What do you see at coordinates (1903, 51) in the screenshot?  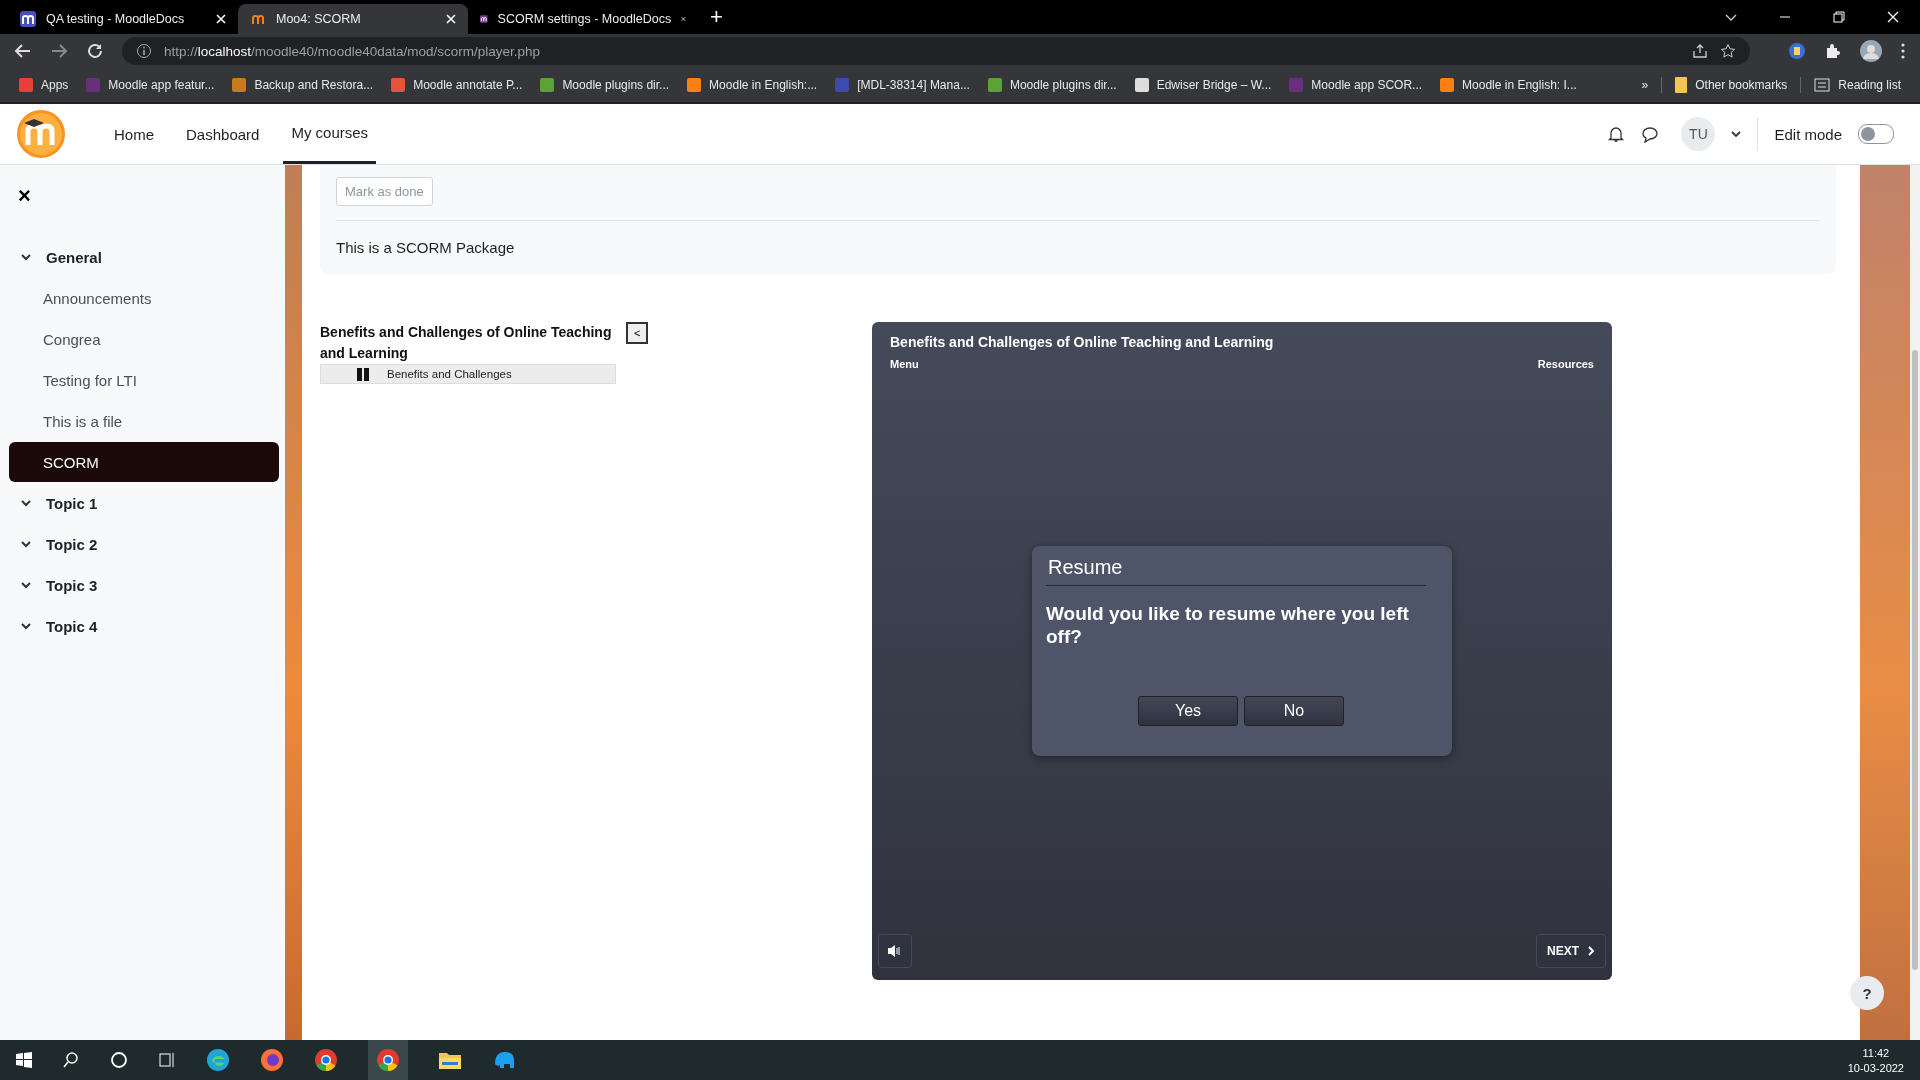 I see `kebab-menu-icon` at bounding box center [1903, 51].